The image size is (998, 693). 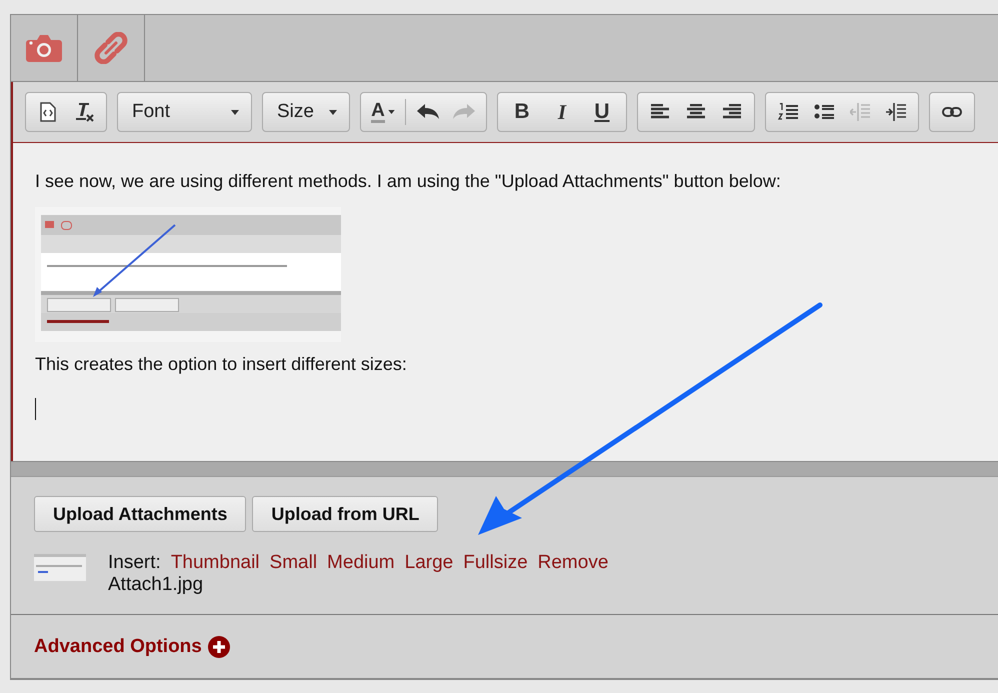 What do you see at coordinates (562, 112) in the screenshot?
I see `italic-button: I` at bounding box center [562, 112].